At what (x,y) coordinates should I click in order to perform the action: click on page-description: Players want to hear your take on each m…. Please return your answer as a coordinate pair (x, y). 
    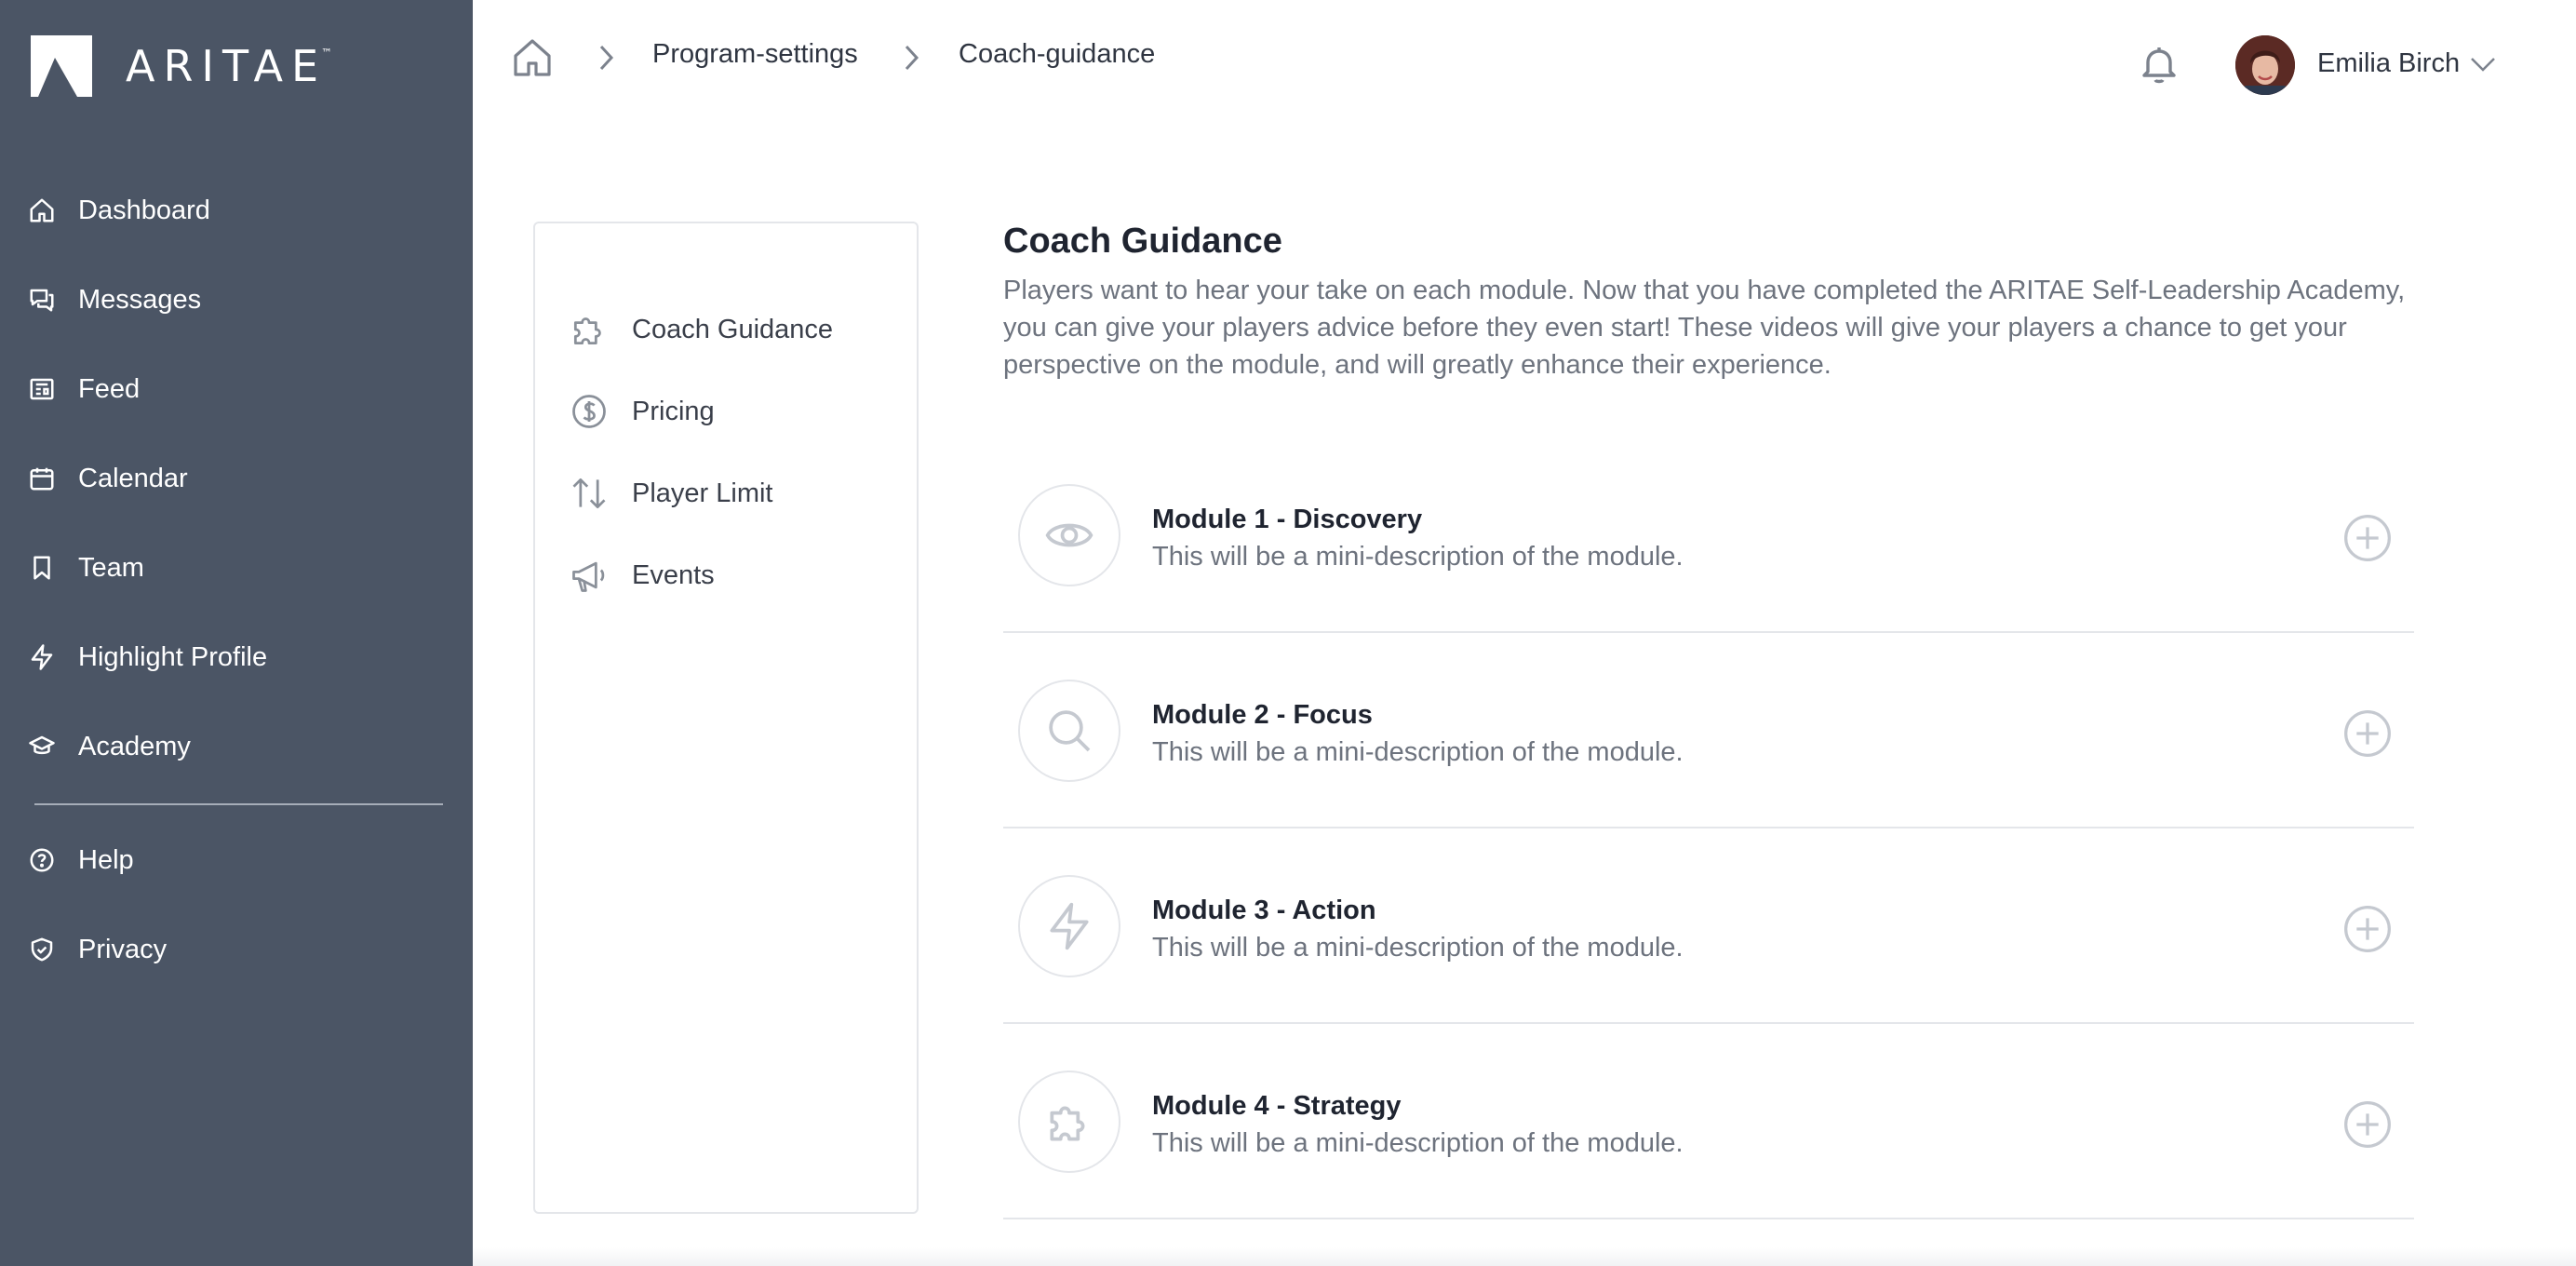
    Looking at the image, I should click on (1704, 328).